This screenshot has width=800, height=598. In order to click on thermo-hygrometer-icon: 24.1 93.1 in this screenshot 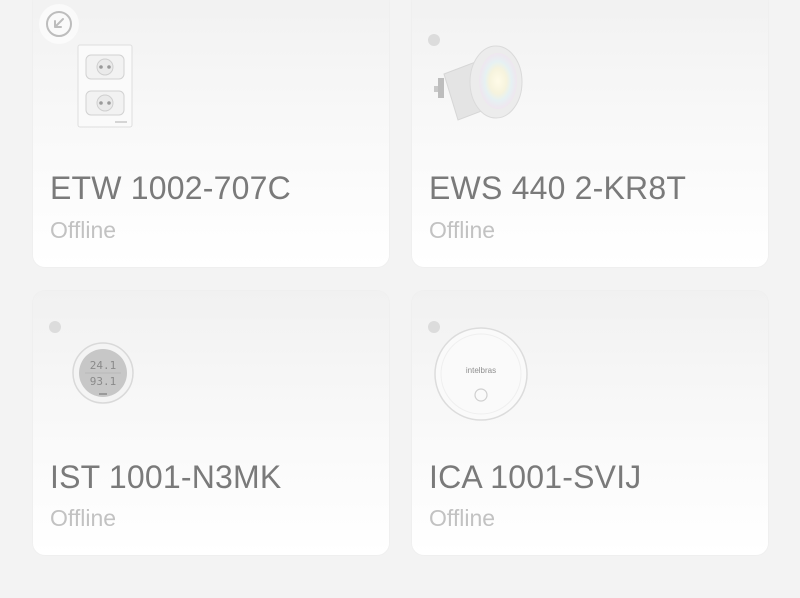, I will do `click(103, 373)`.